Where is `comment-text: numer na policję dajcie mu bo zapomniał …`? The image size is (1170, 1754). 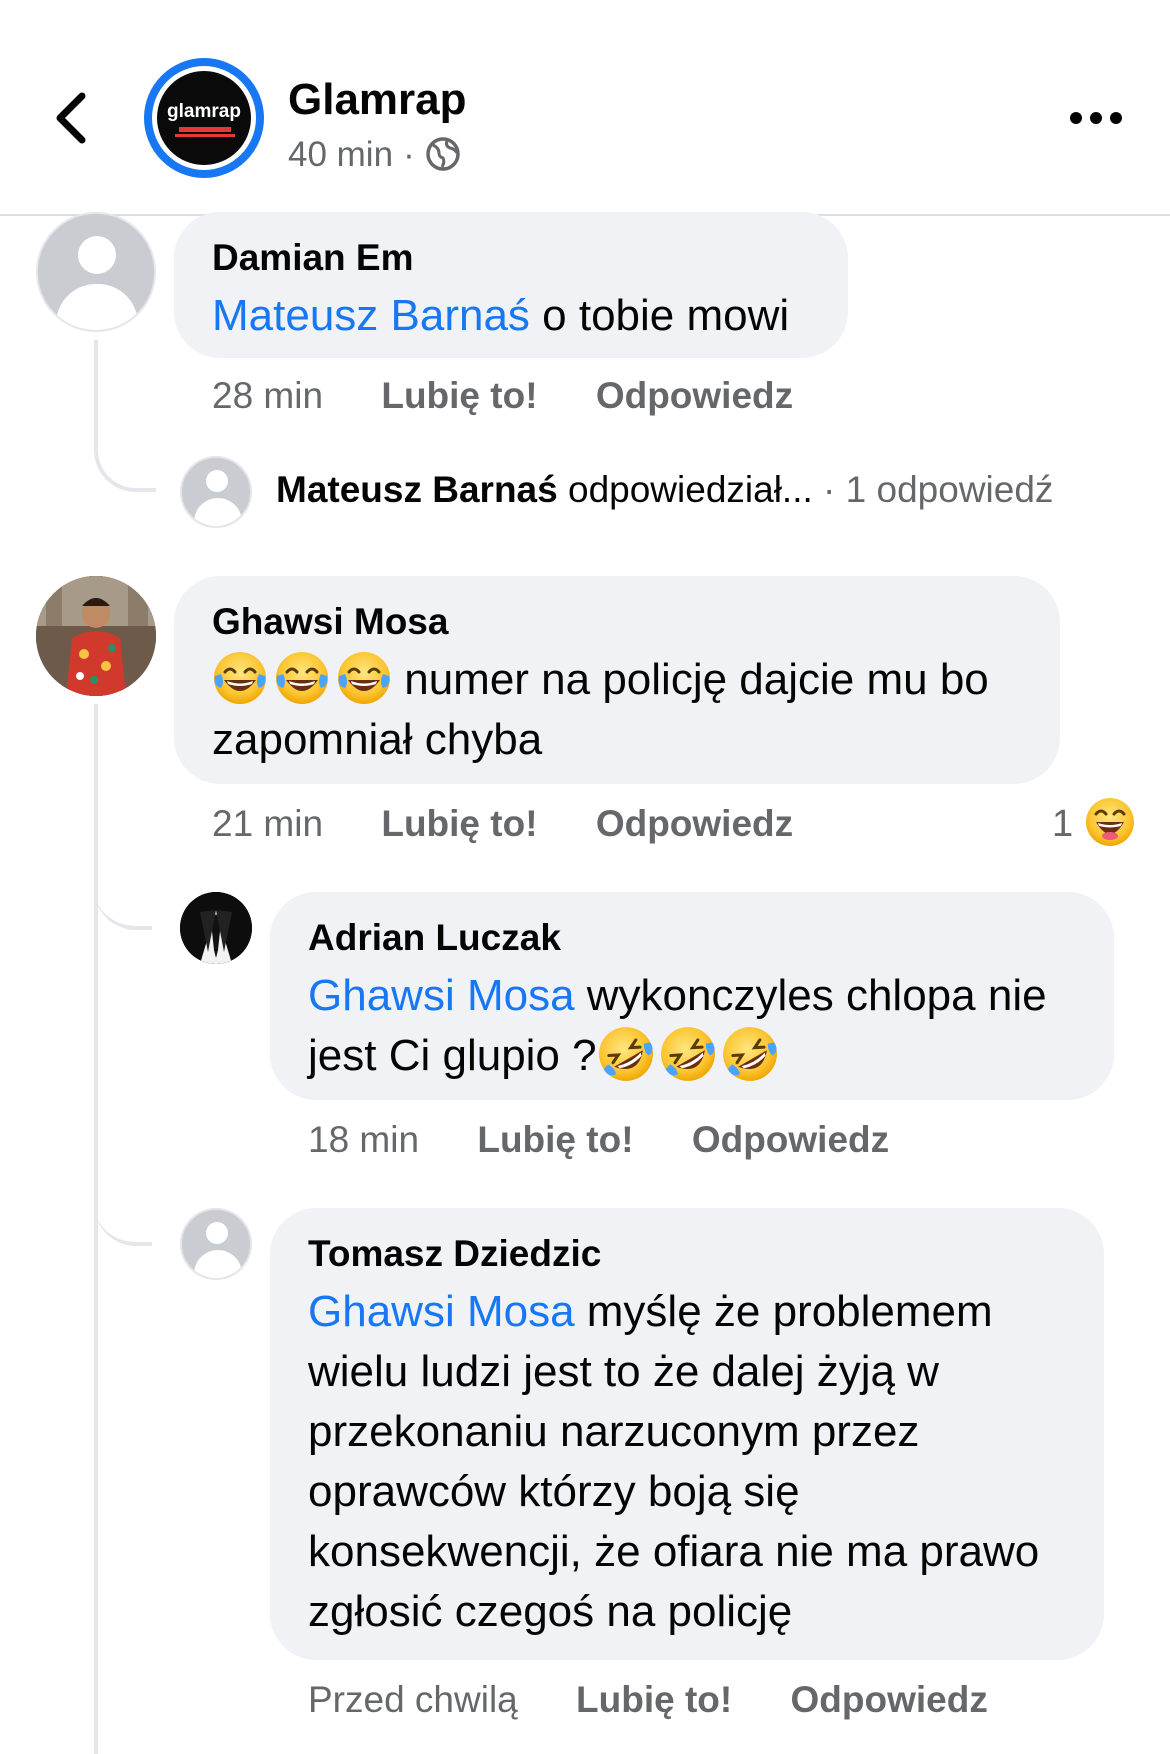 comment-text: numer na policję dajcie mu bo zapomniał … is located at coordinates (622, 710).